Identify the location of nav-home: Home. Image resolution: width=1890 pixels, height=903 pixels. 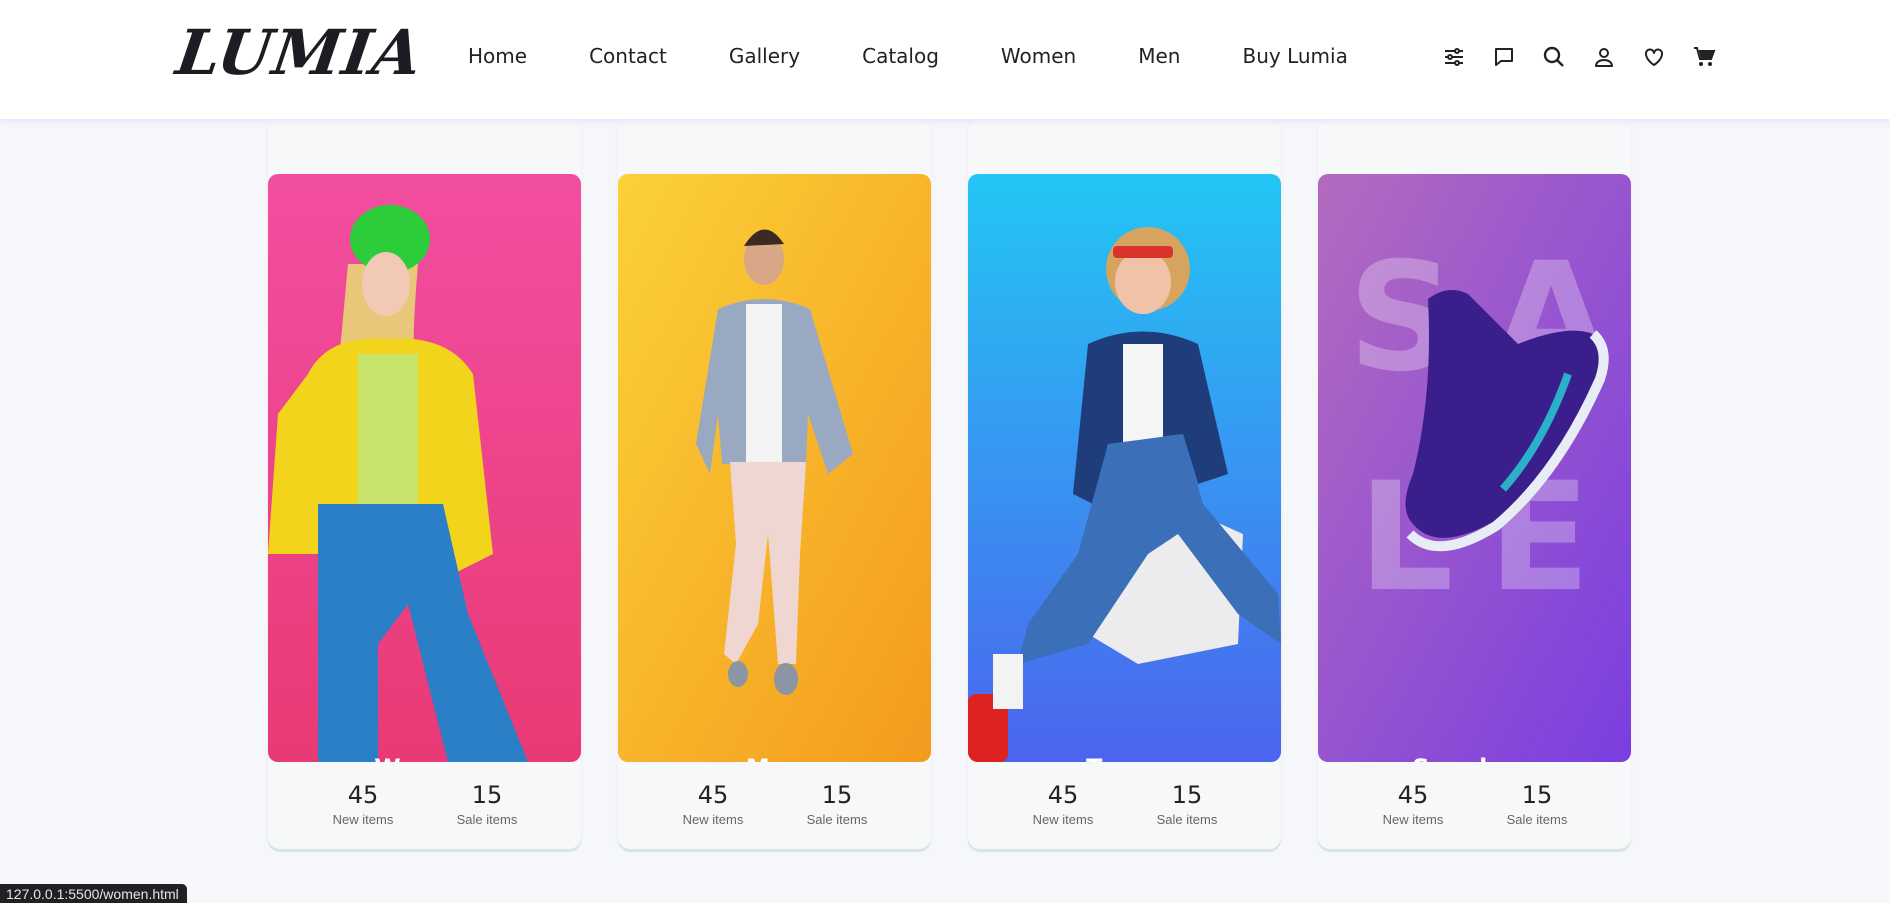
(497, 56).